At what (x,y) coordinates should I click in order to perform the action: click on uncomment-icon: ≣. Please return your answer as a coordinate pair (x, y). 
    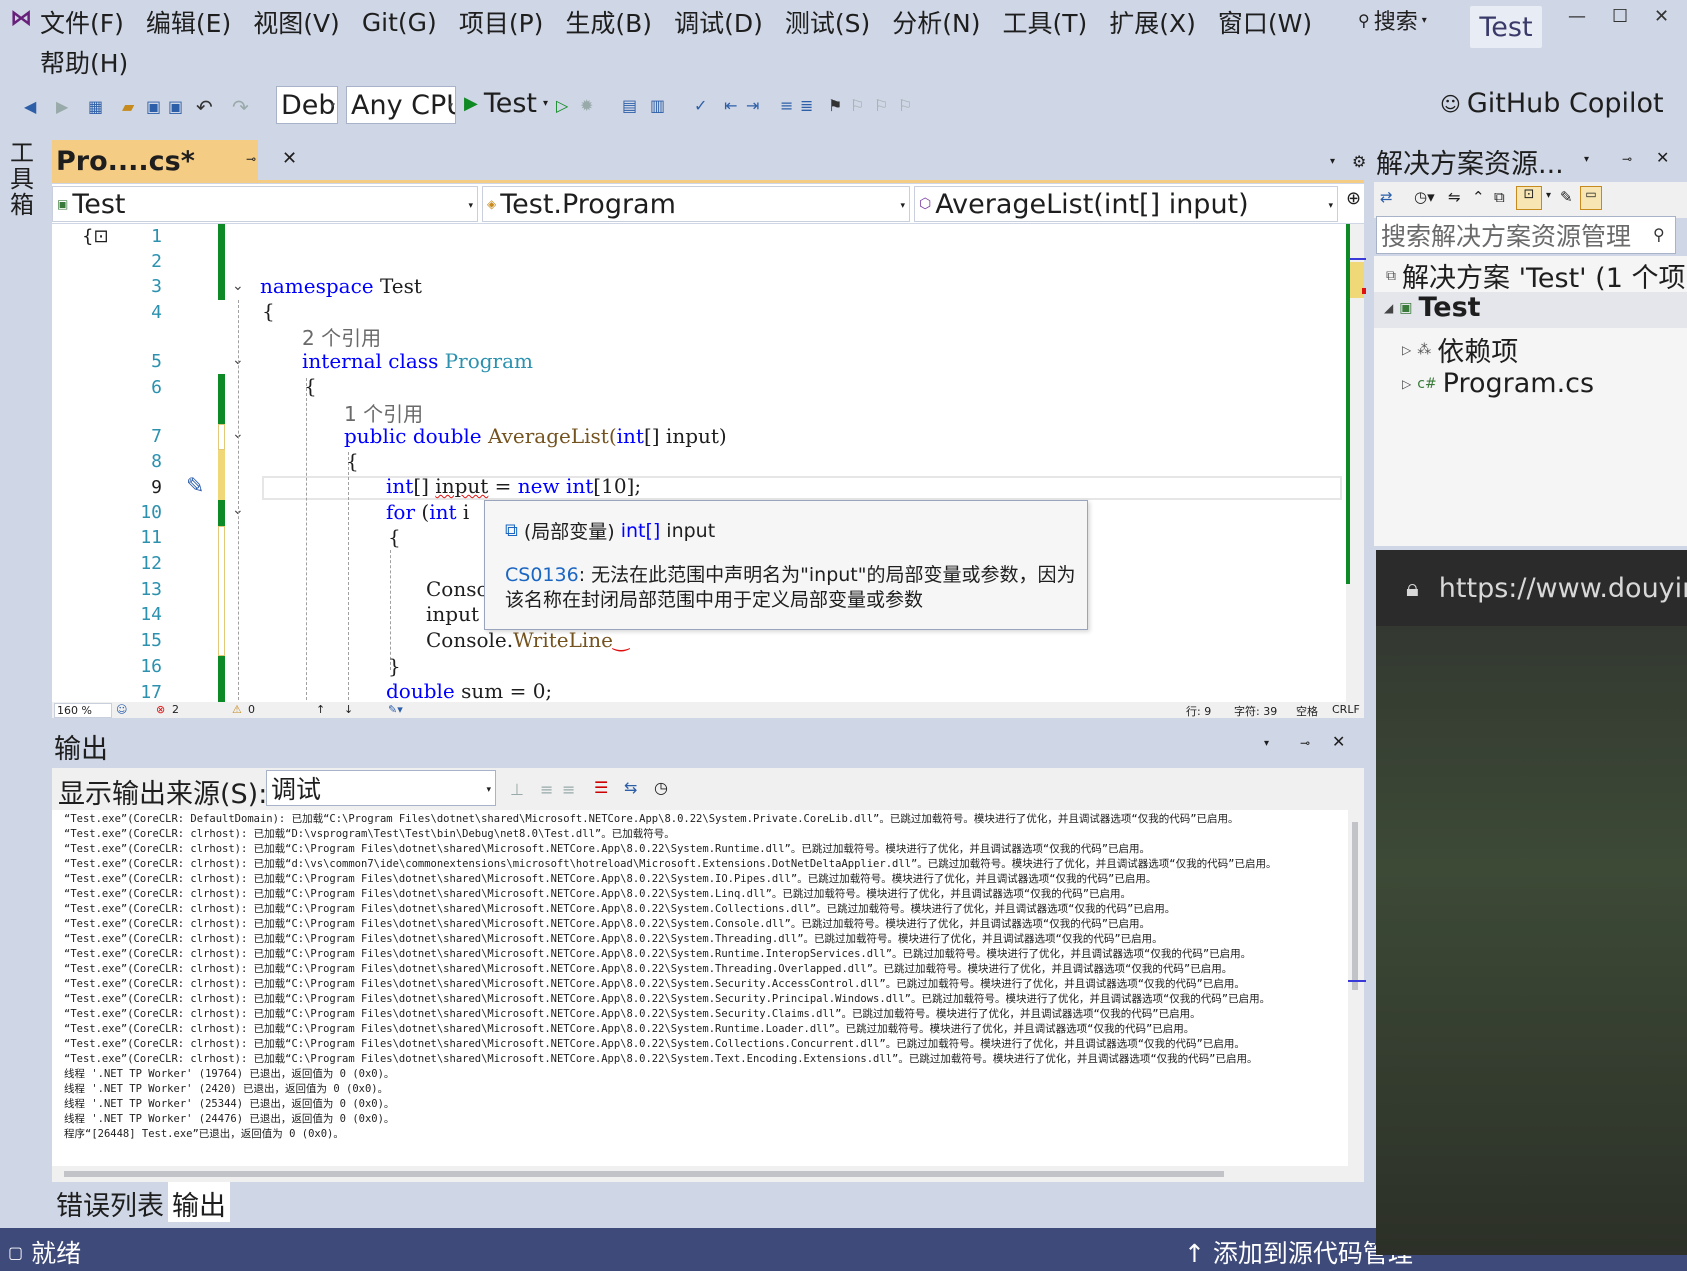
    Looking at the image, I should click on (806, 105).